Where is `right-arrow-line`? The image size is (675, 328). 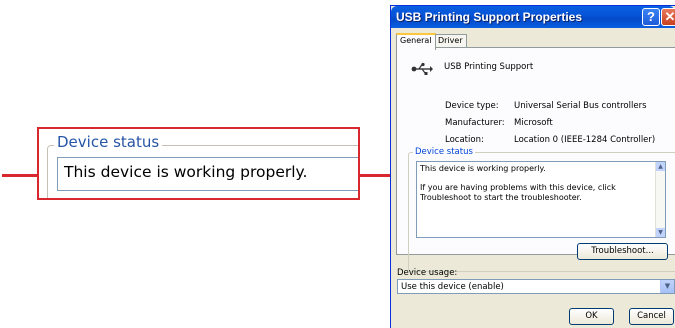
right-arrow-line is located at coordinates (377, 175).